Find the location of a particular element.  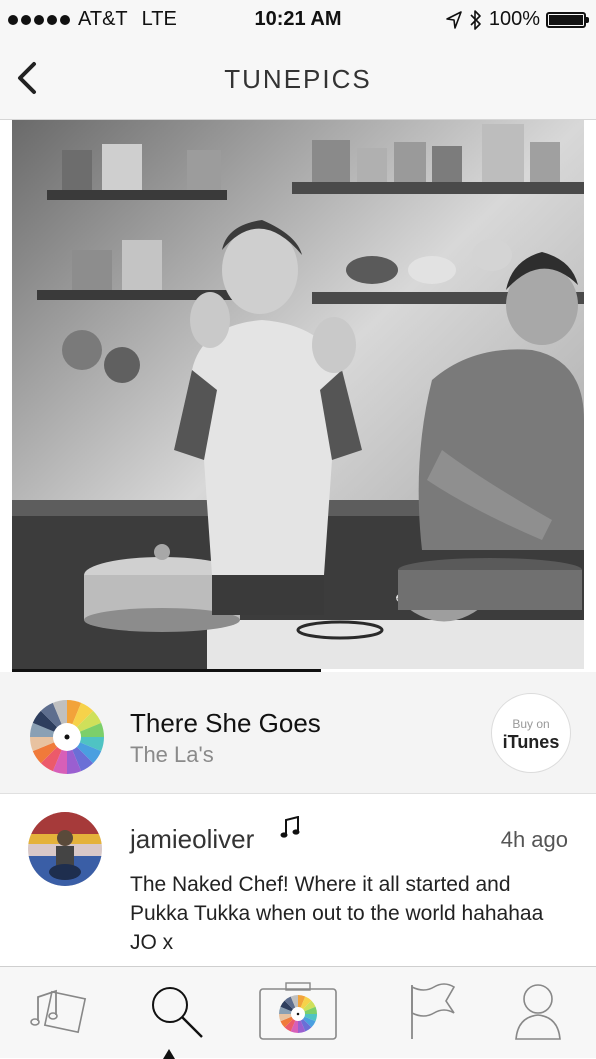

tab-flag is located at coordinates (436, 1011).